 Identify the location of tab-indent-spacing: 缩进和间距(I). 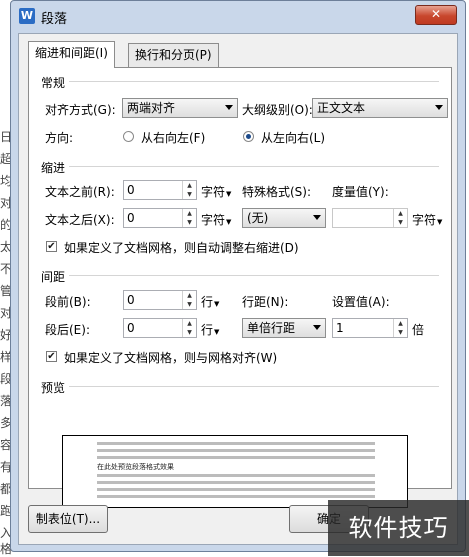
(71, 54).